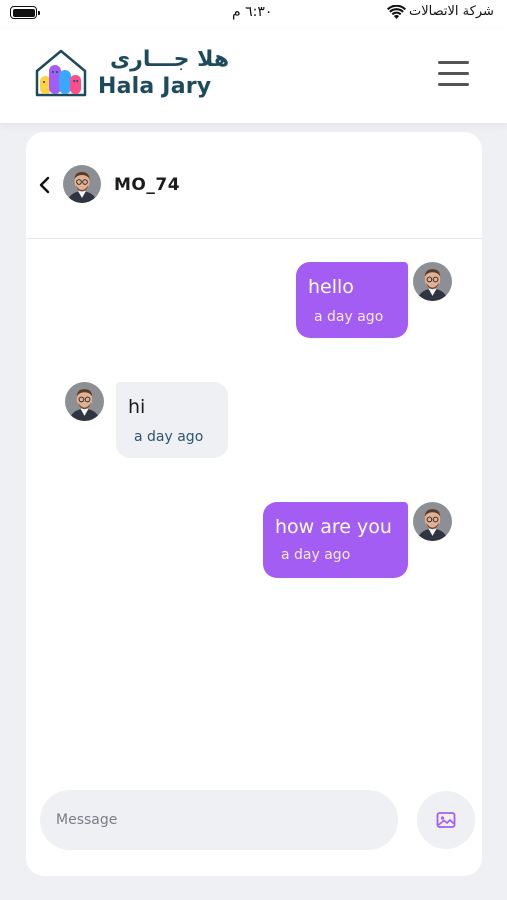  I want to click on image-icon, so click(446, 820).